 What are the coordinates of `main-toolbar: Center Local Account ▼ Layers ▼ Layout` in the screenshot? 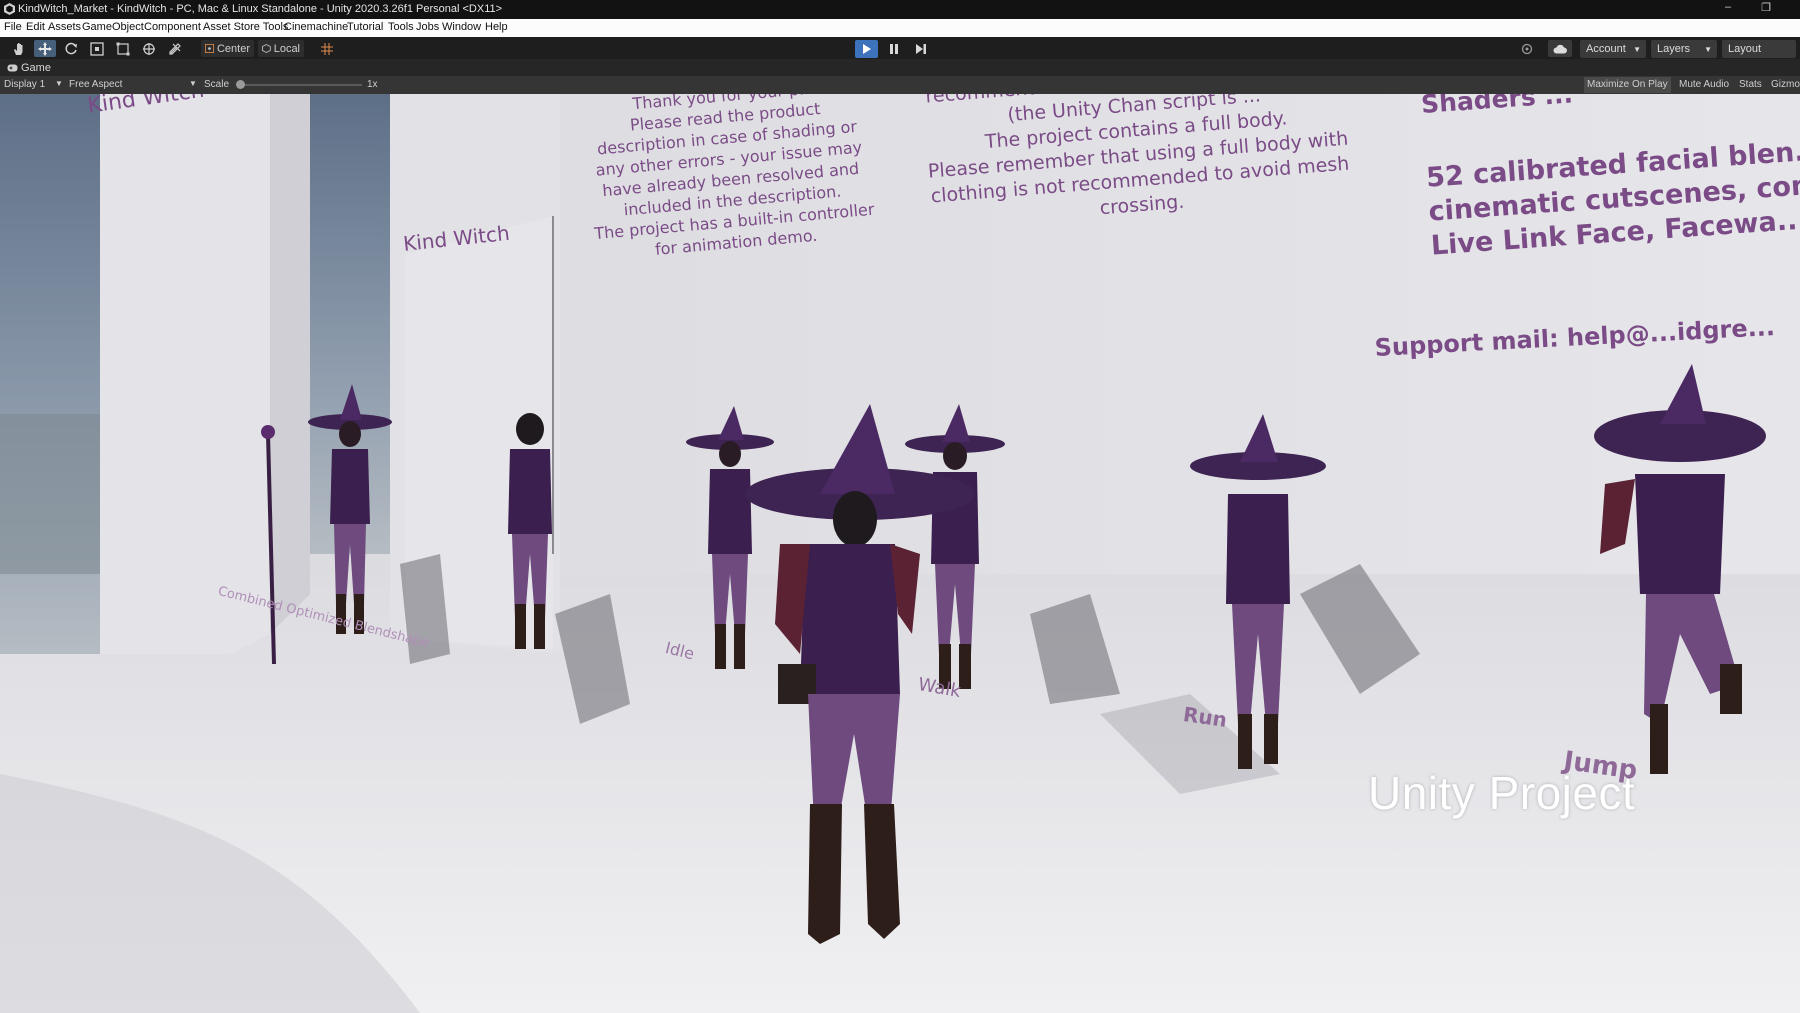 It's located at (900, 48).